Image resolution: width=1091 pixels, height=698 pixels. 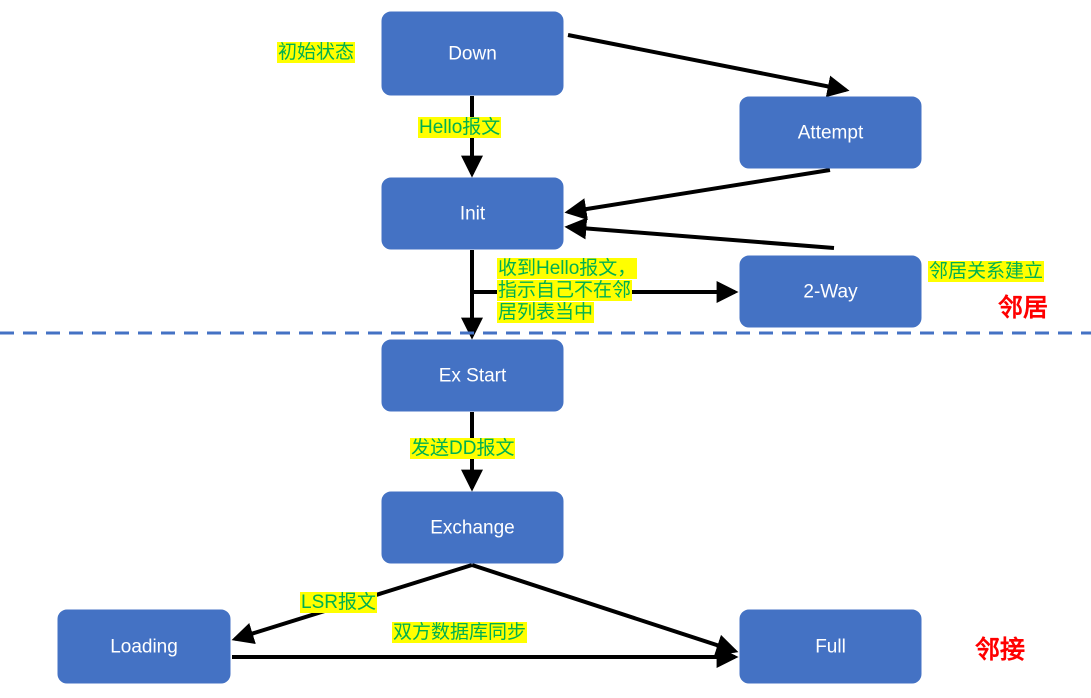 I want to click on state-node-down: Down, so click(x=472, y=53).